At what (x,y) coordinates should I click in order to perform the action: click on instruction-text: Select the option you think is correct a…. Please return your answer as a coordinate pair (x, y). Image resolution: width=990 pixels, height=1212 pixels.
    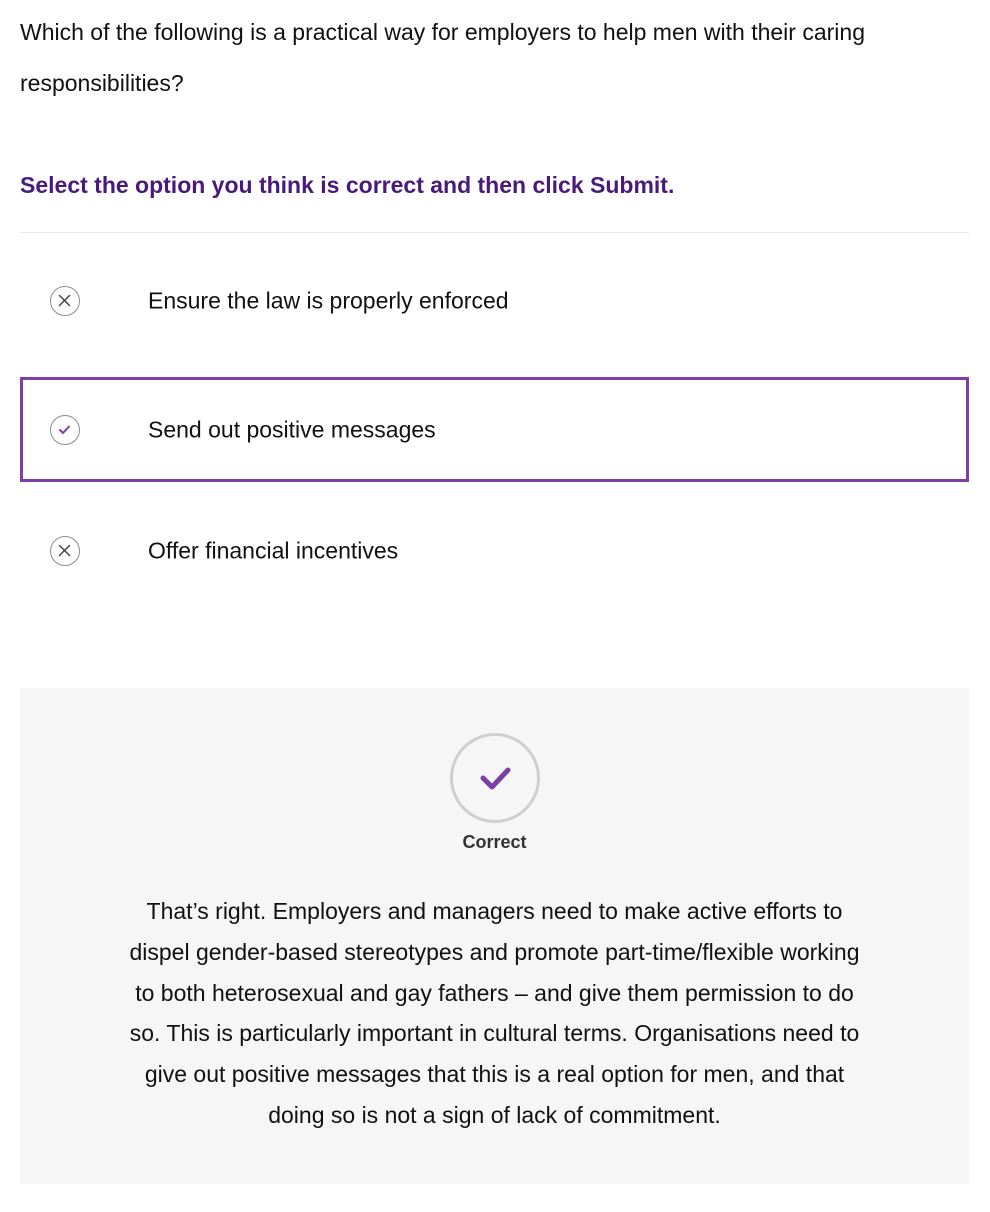
    Looking at the image, I should click on (347, 185).